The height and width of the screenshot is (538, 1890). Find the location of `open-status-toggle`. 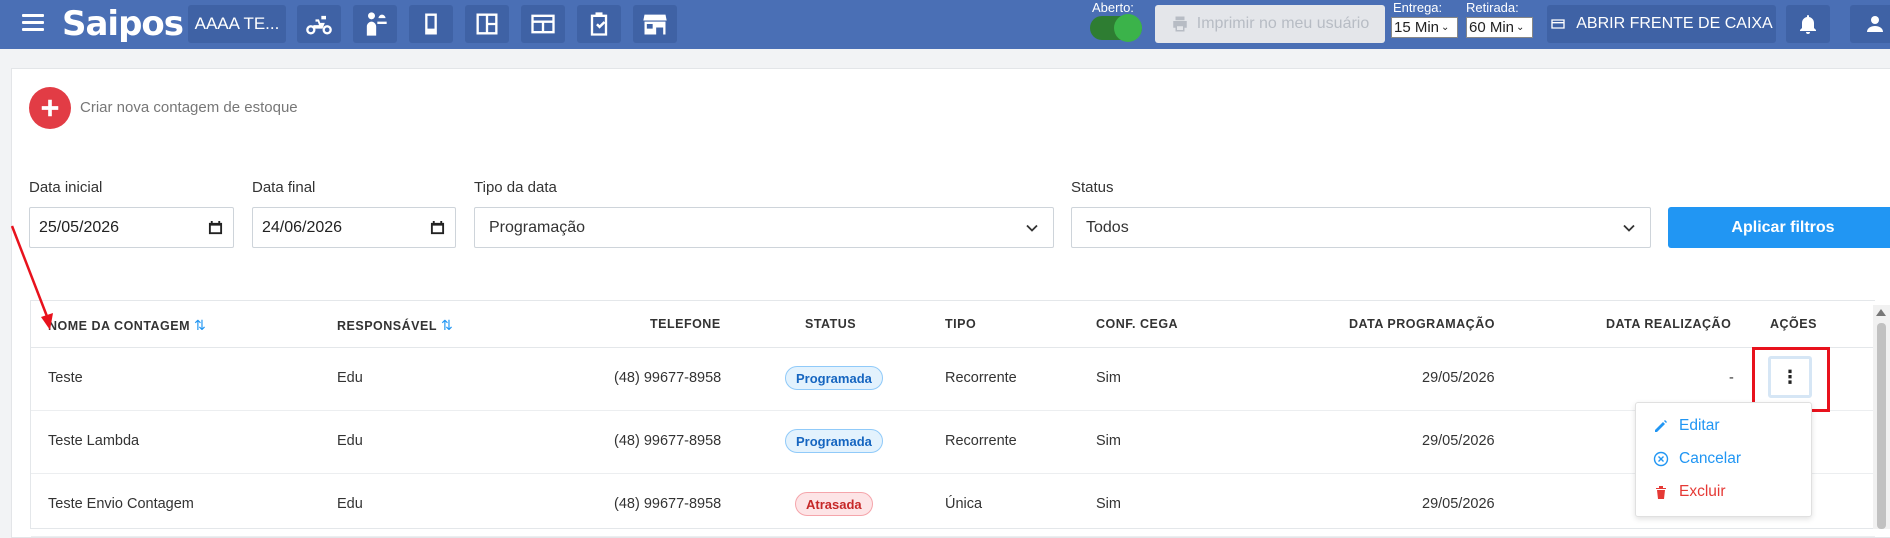

open-status-toggle is located at coordinates (1116, 28).